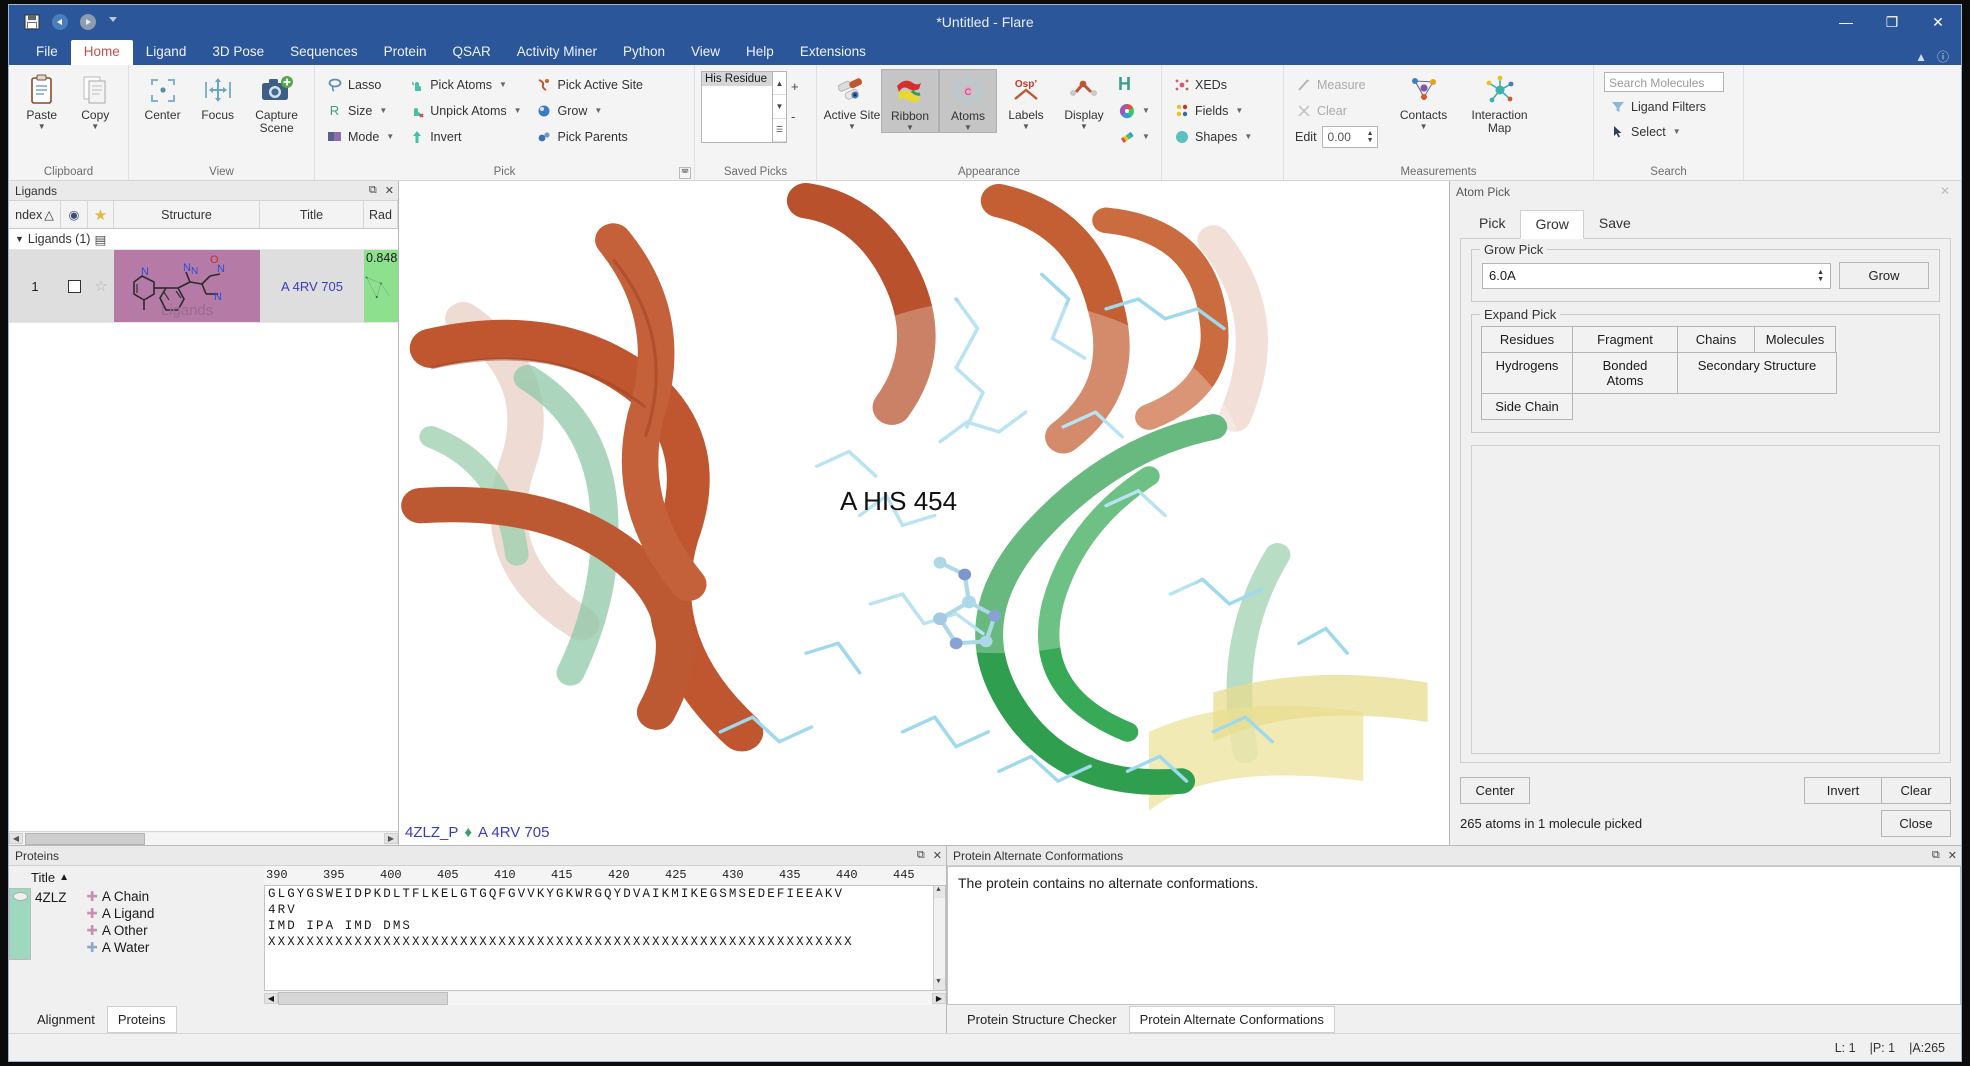 This screenshot has height=1066, width=1970. What do you see at coordinates (121, 896) in the screenshot?
I see `chain-item-a-chain: ✚ A Chain` at bounding box center [121, 896].